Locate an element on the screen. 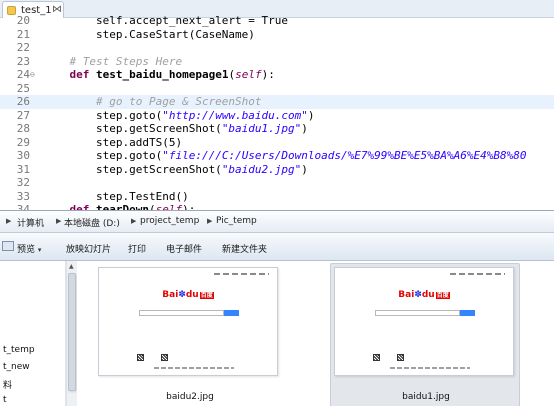  print-button: 打印 is located at coordinates (137, 248).